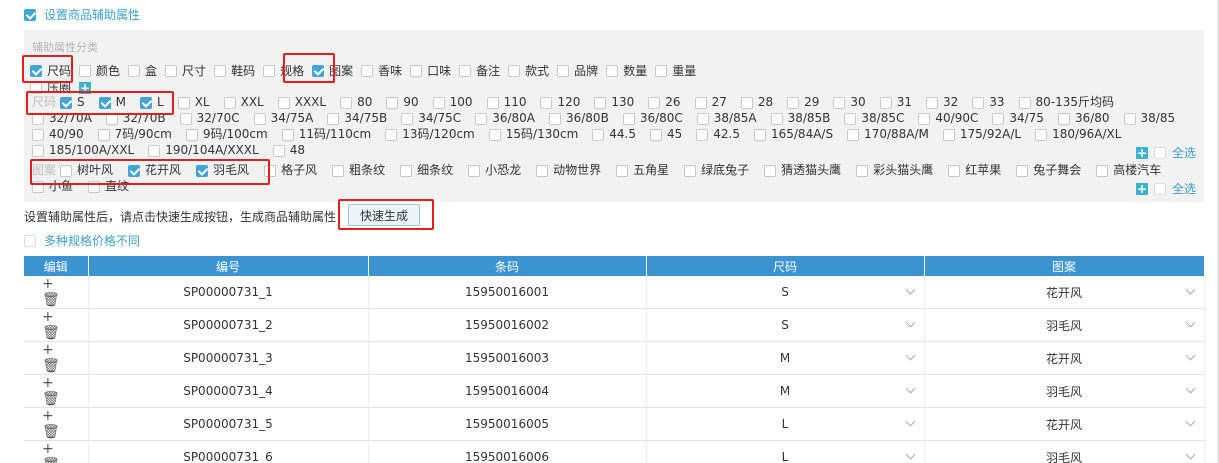  Describe the element at coordinates (1064, 391) in the screenshot. I see `pattern-select: 羽毛风` at that location.